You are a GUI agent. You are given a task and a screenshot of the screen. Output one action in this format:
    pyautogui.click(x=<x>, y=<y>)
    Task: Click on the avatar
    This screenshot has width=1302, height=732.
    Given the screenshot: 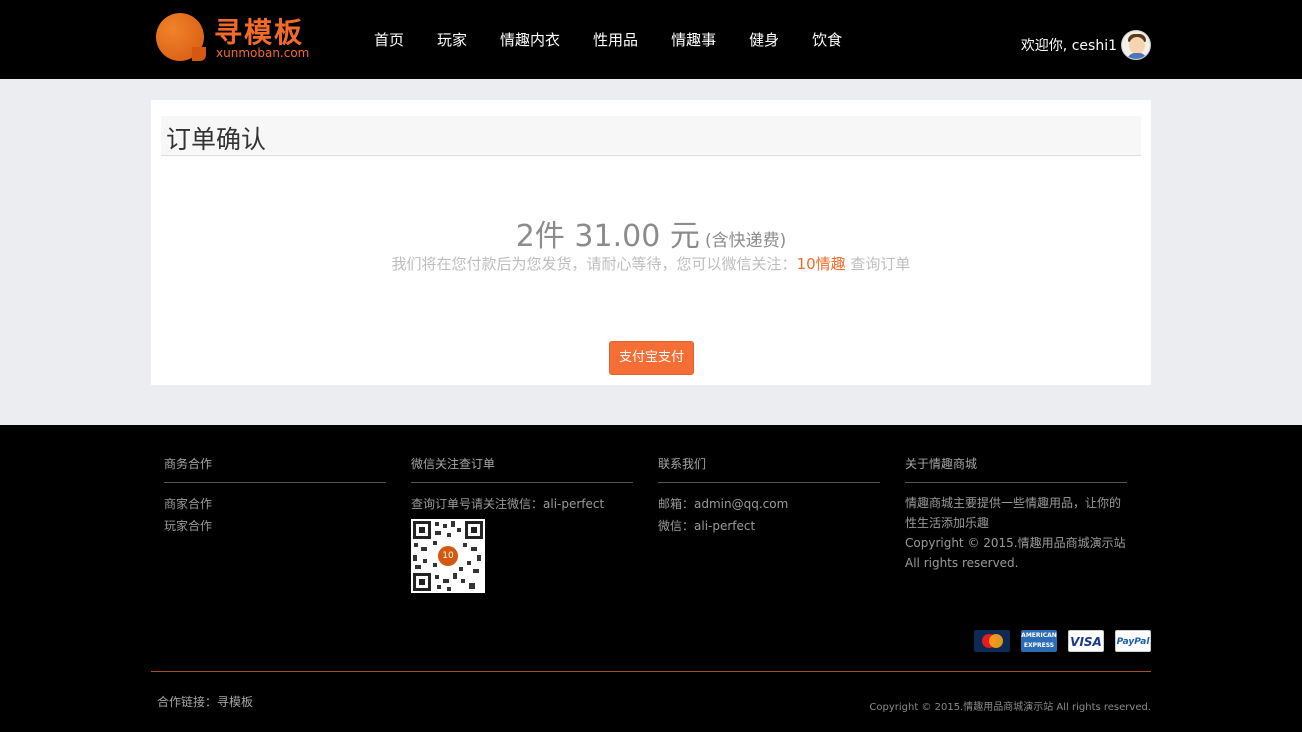 What is the action you would take?
    pyautogui.click(x=1136, y=45)
    